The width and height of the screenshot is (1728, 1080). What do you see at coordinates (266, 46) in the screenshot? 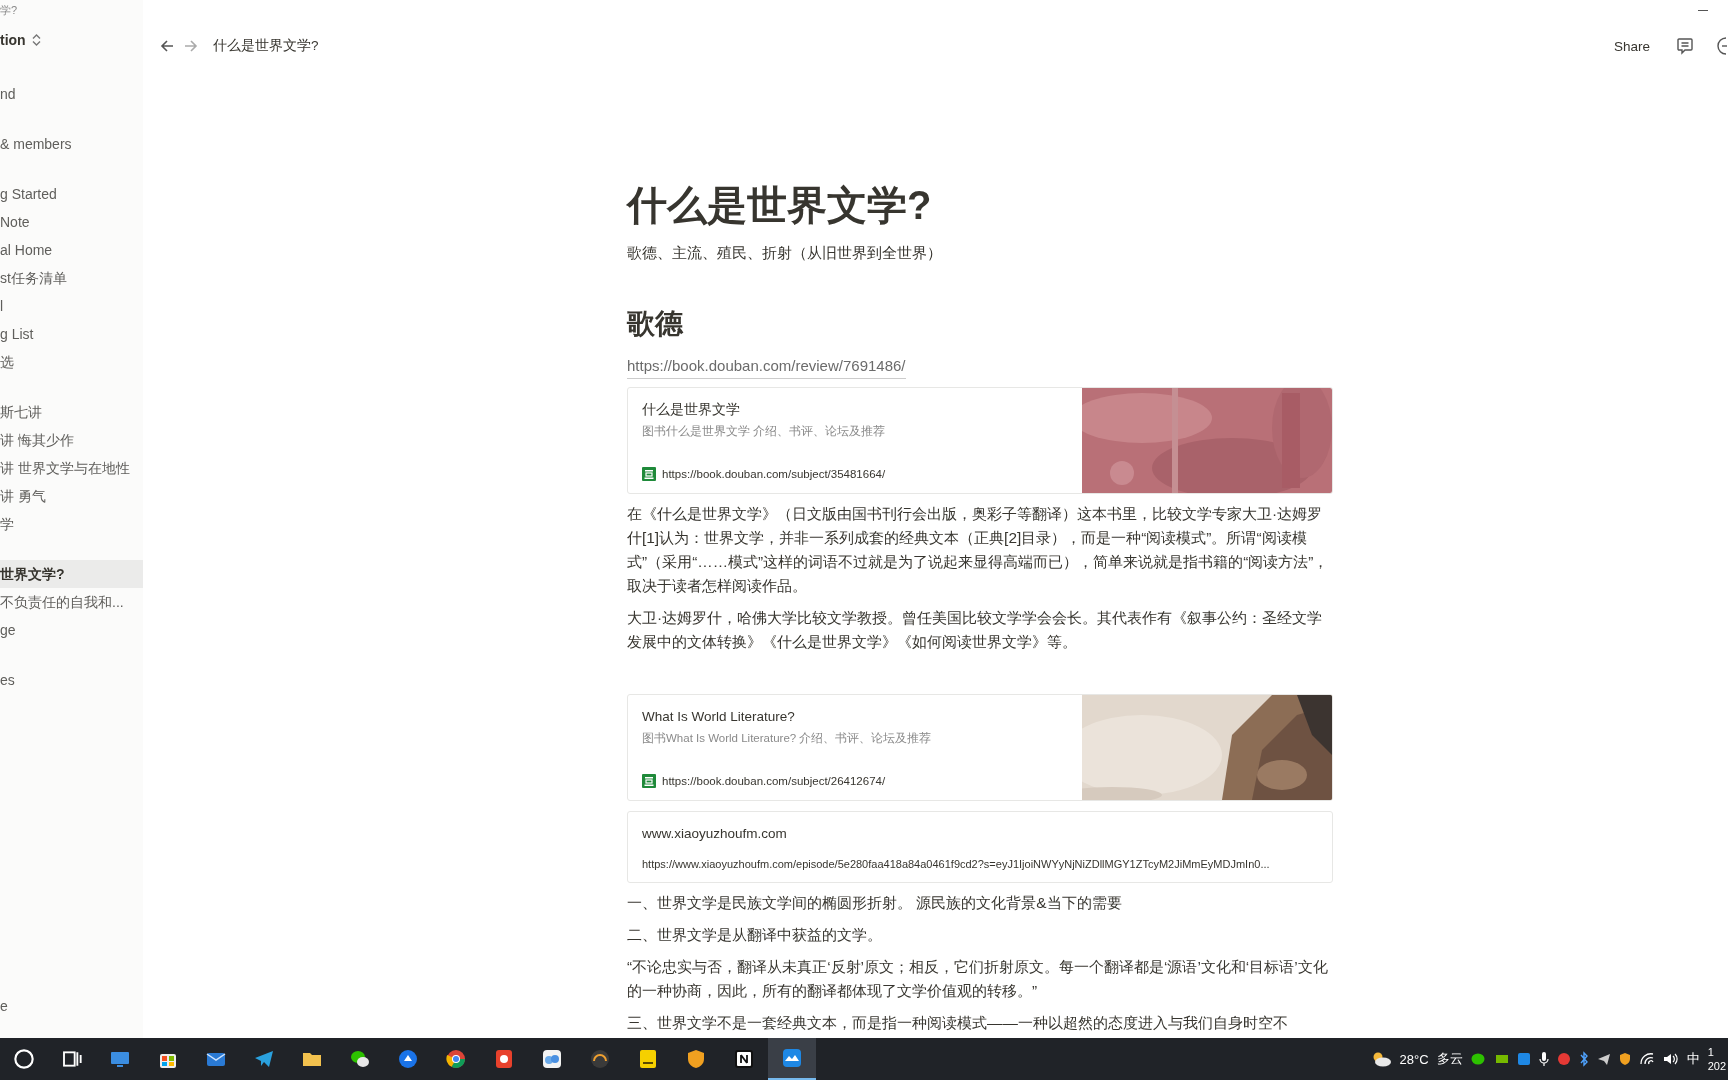
I see `breadcrumb: 什么是世界文学?` at bounding box center [266, 46].